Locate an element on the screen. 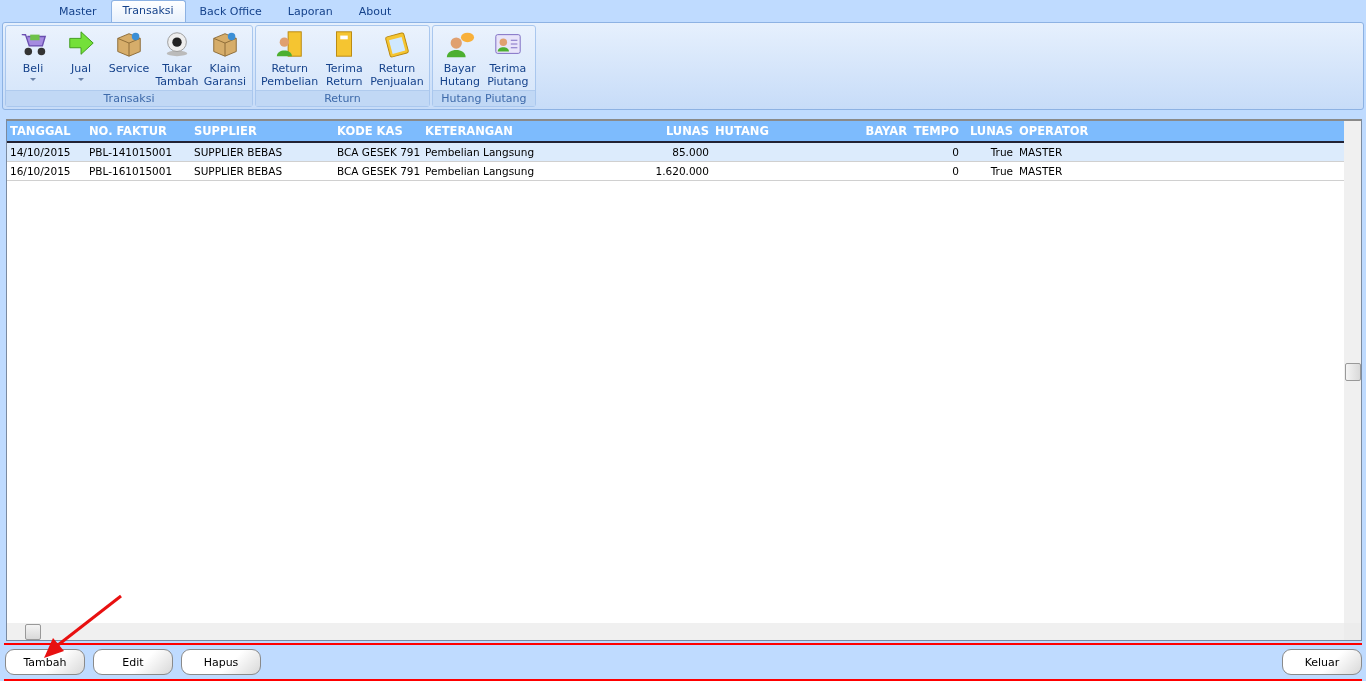  ribbon-button: Service is located at coordinates (129, 59).